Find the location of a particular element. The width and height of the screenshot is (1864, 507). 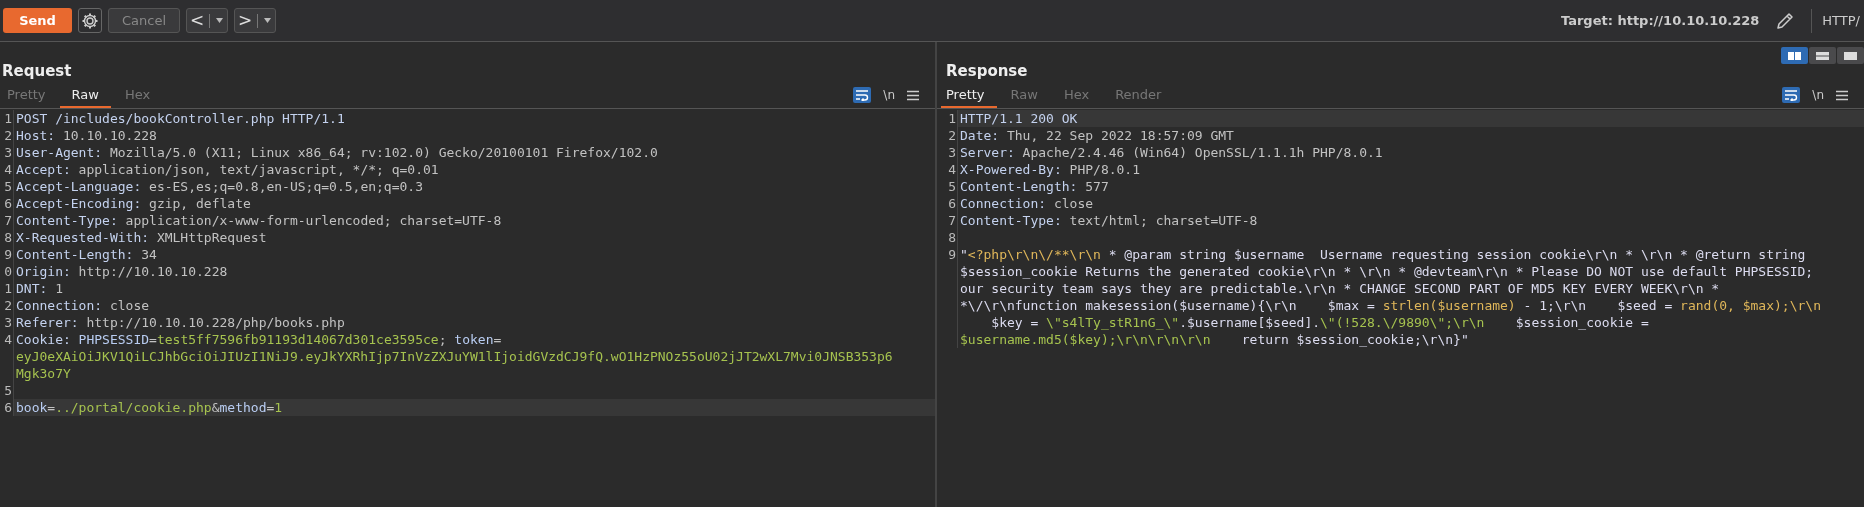

code-line: Server: Apache/2.4.46 (Win64) OpenSSL/1.1.1h PHP/8.0.1 is located at coordinates (1171, 152).